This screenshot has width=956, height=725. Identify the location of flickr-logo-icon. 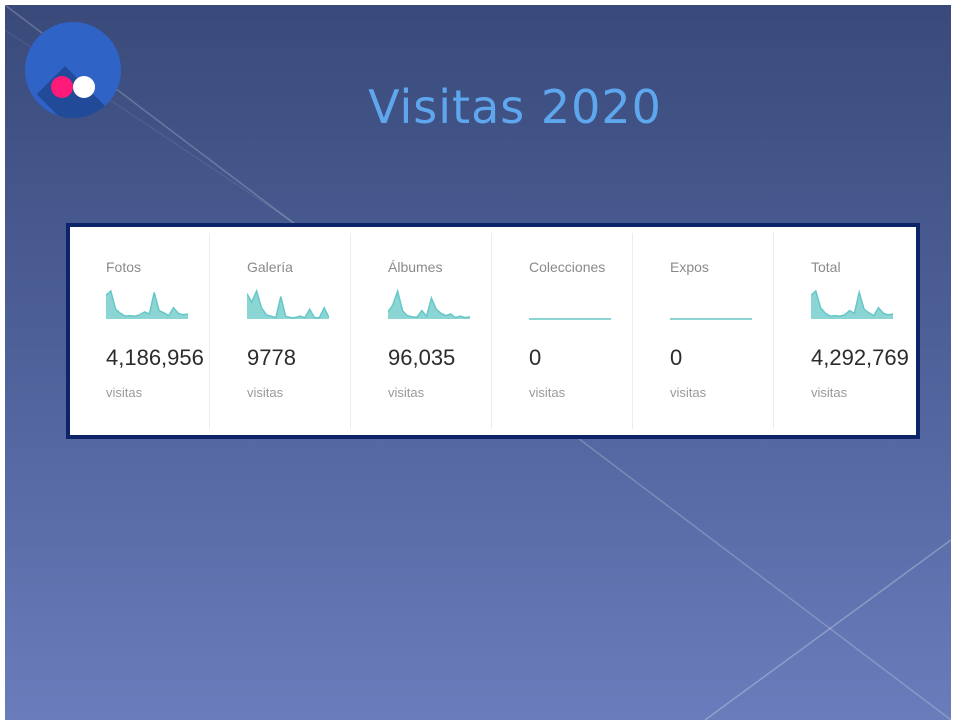
(73, 70).